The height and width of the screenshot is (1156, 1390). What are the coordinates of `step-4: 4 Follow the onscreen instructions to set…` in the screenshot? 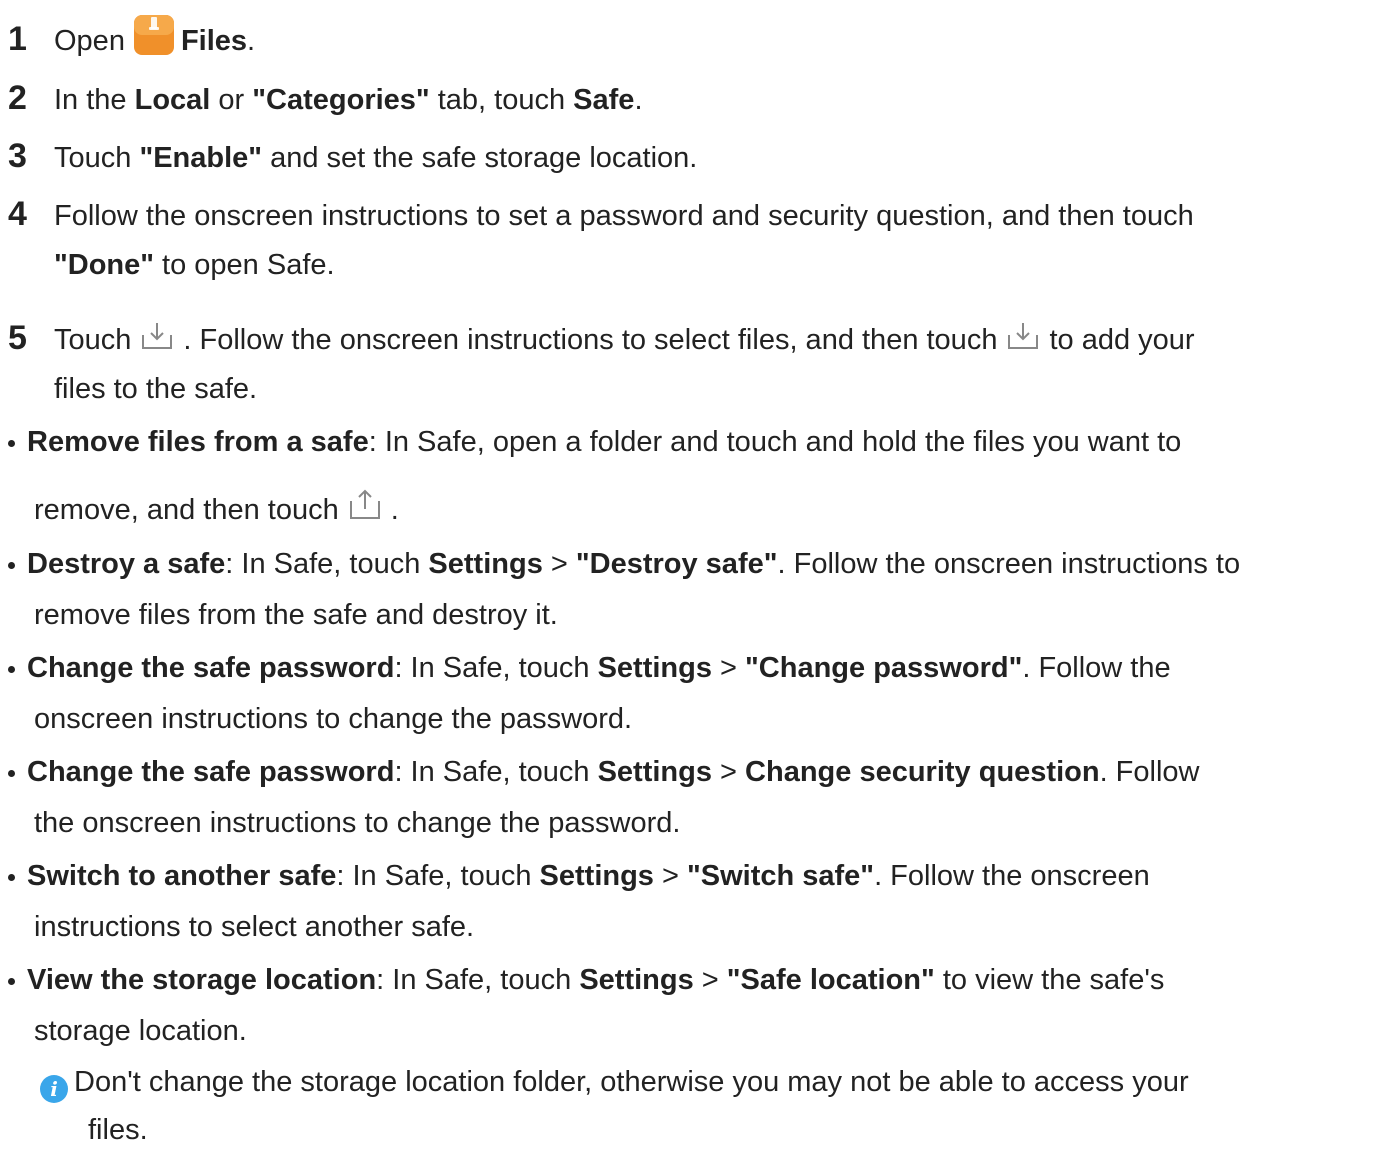 It's located at (601, 215).